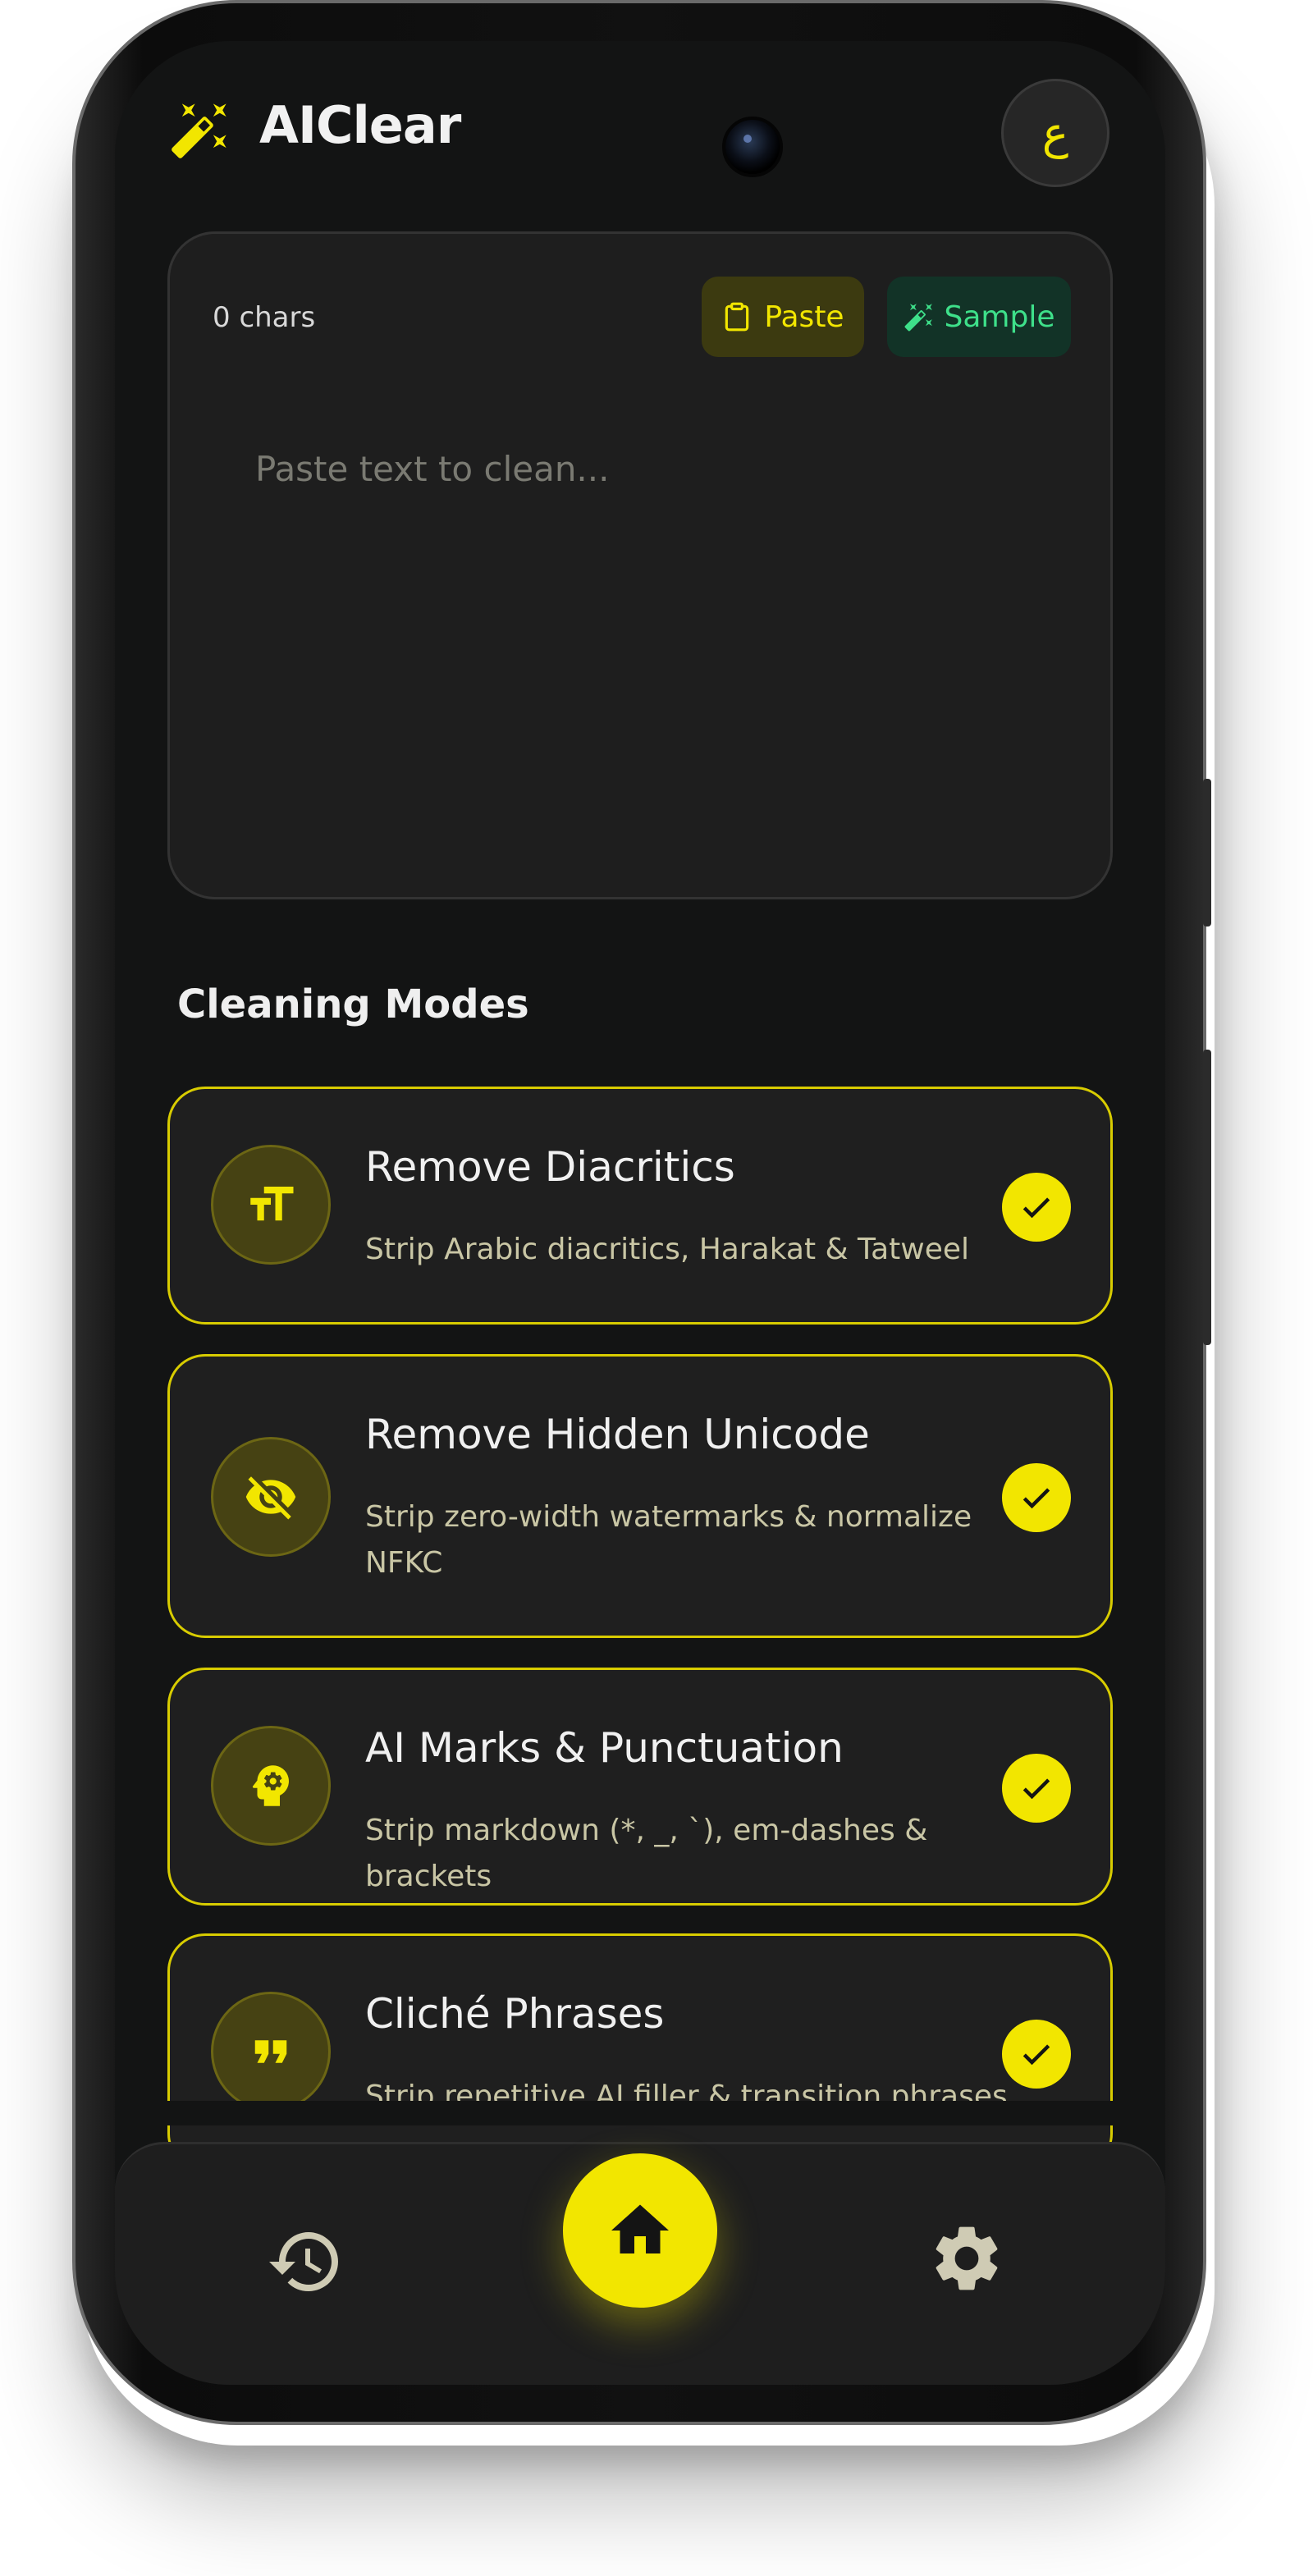  Describe the element at coordinates (737, 317) in the screenshot. I see `clipboard-icon` at that location.